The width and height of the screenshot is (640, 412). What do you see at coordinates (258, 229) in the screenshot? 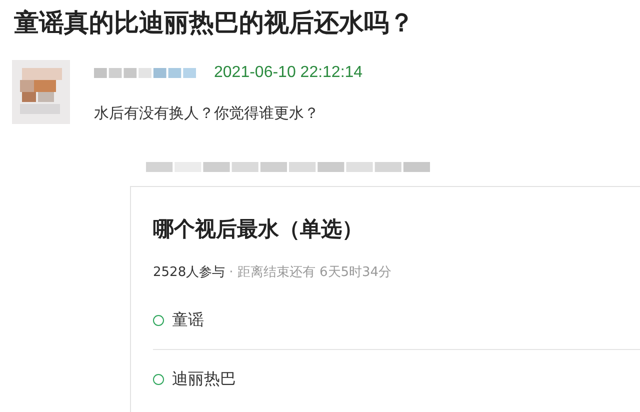
I see `poll-title: 哪个视后最水（单选）` at bounding box center [258, 229].